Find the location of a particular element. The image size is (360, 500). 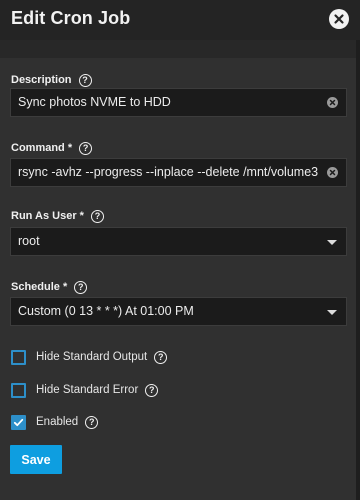

close-icon is located at coordinates (339, 19).